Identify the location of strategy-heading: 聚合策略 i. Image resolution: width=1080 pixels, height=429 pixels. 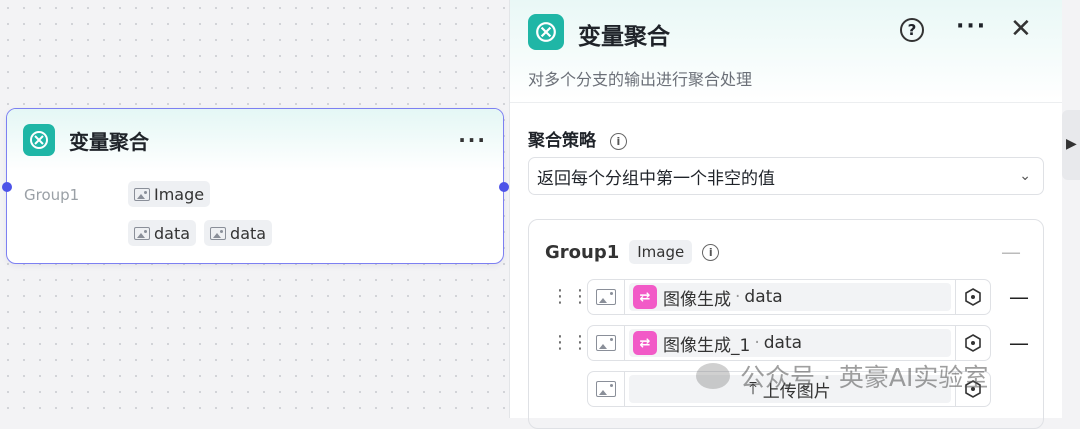
(577, 138).